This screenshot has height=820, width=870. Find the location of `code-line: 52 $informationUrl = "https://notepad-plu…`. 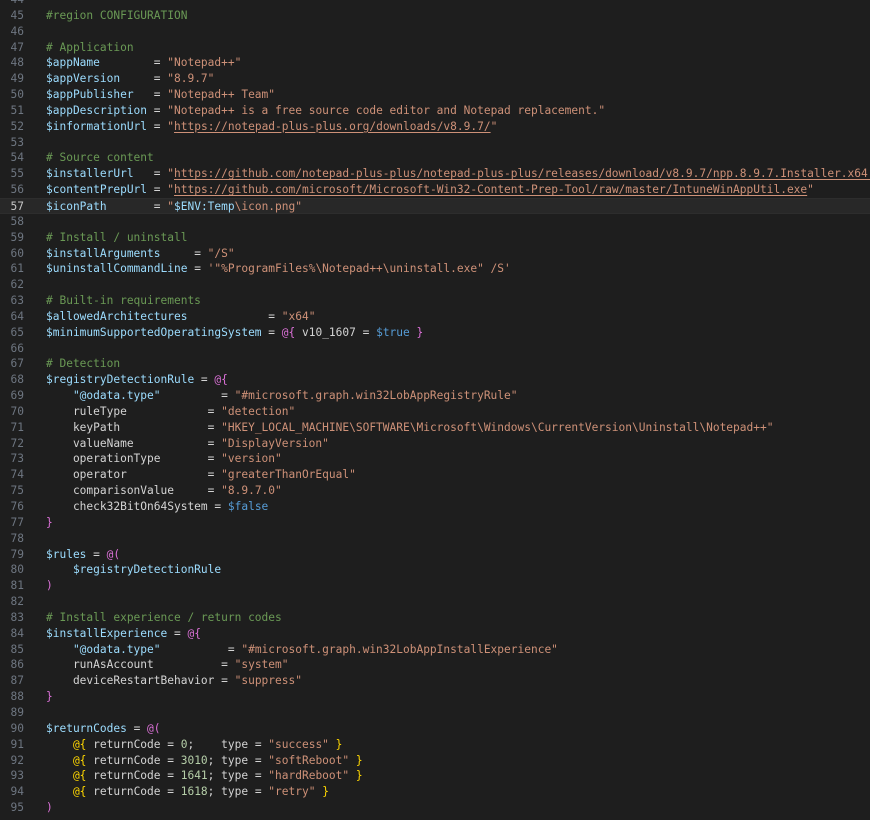

code-line: 52 $informationUrl = "https://notepad-plu… is located at coordinates (435, 127).